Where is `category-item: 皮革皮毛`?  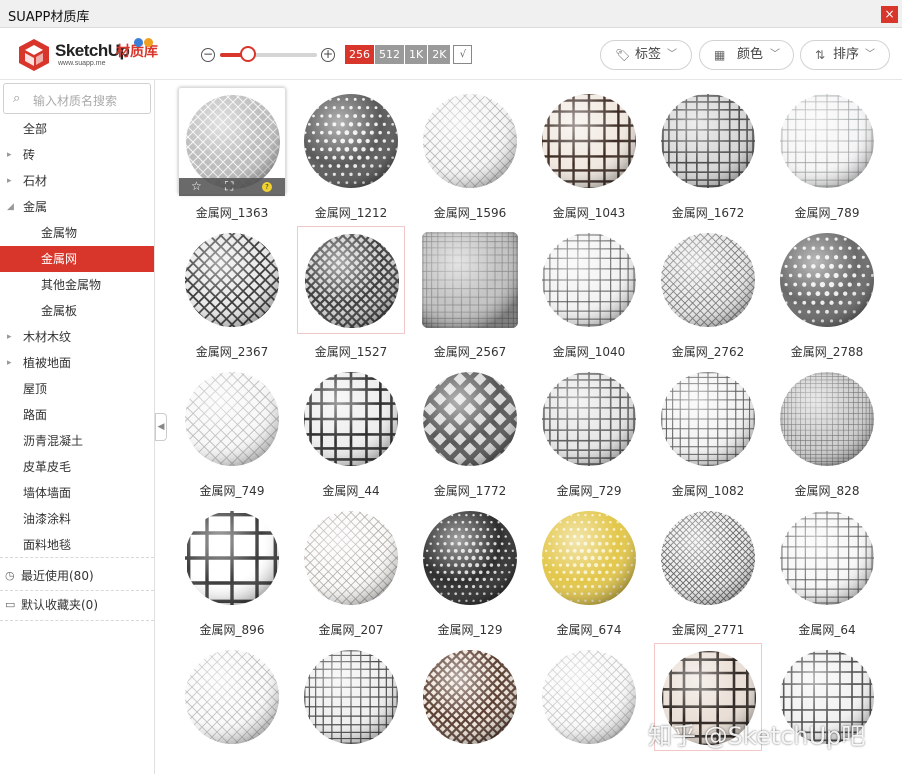
category-item: 皮革皮毛 is located at coordinates (77, 467).